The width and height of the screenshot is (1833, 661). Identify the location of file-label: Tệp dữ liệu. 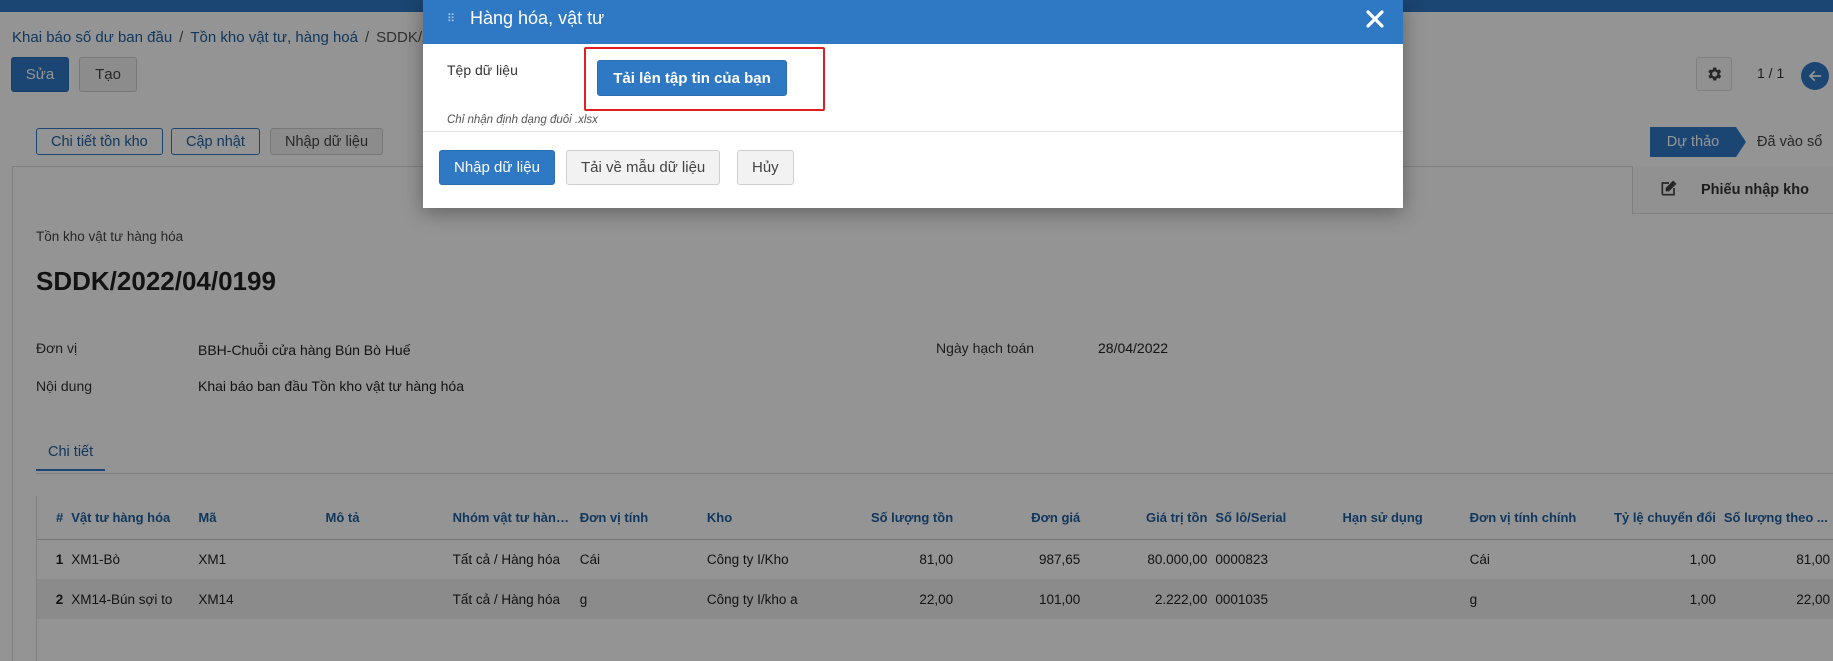
(482, 70).